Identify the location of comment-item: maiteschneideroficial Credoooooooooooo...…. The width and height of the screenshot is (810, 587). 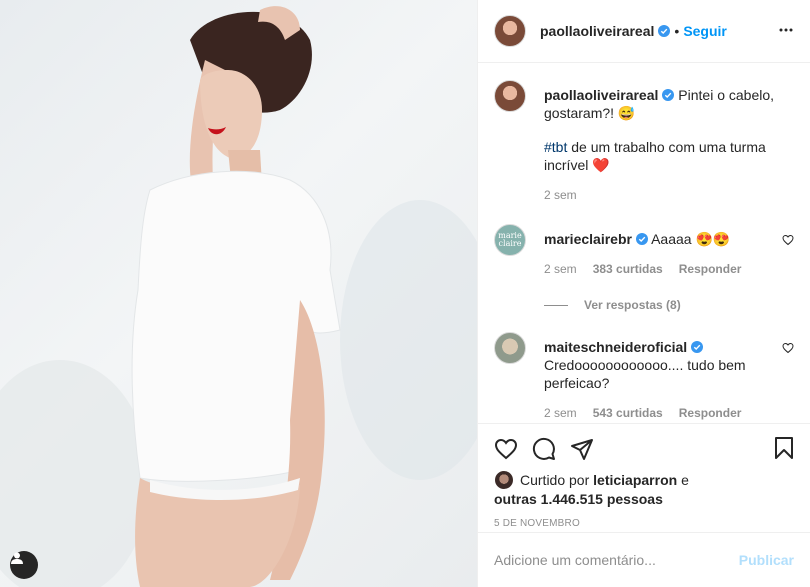
(644, 376).